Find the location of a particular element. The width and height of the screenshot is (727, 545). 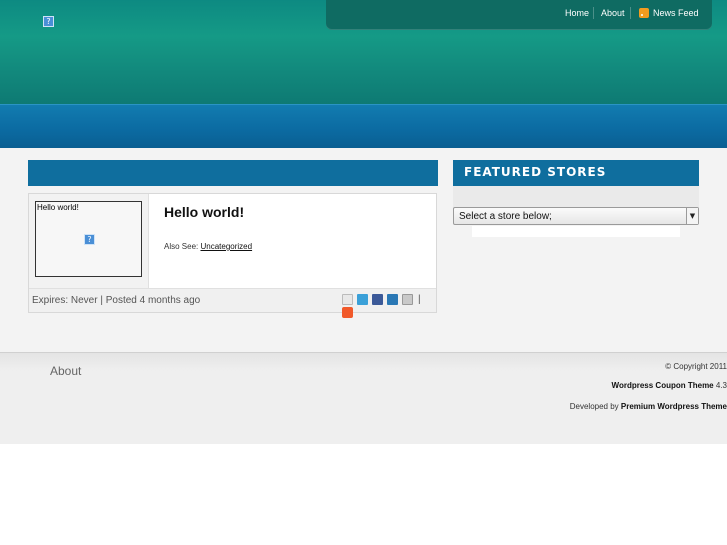

post-title: Hello world! is located at coordinates (204, 212).